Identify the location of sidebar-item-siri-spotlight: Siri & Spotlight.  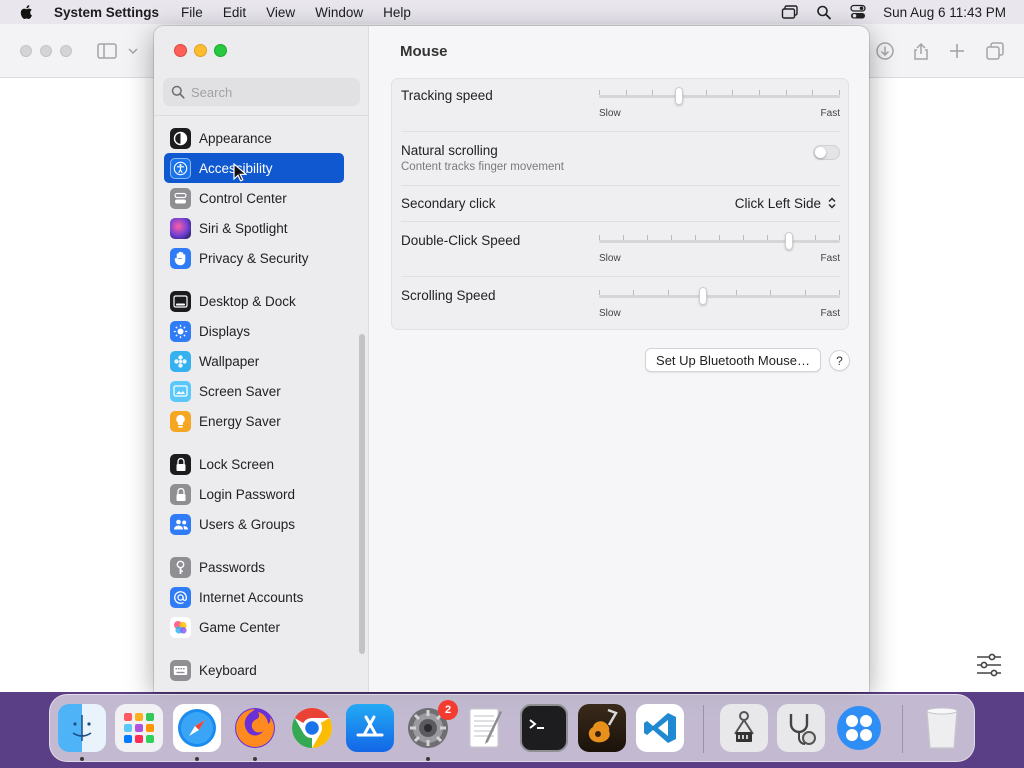
(254, 228).